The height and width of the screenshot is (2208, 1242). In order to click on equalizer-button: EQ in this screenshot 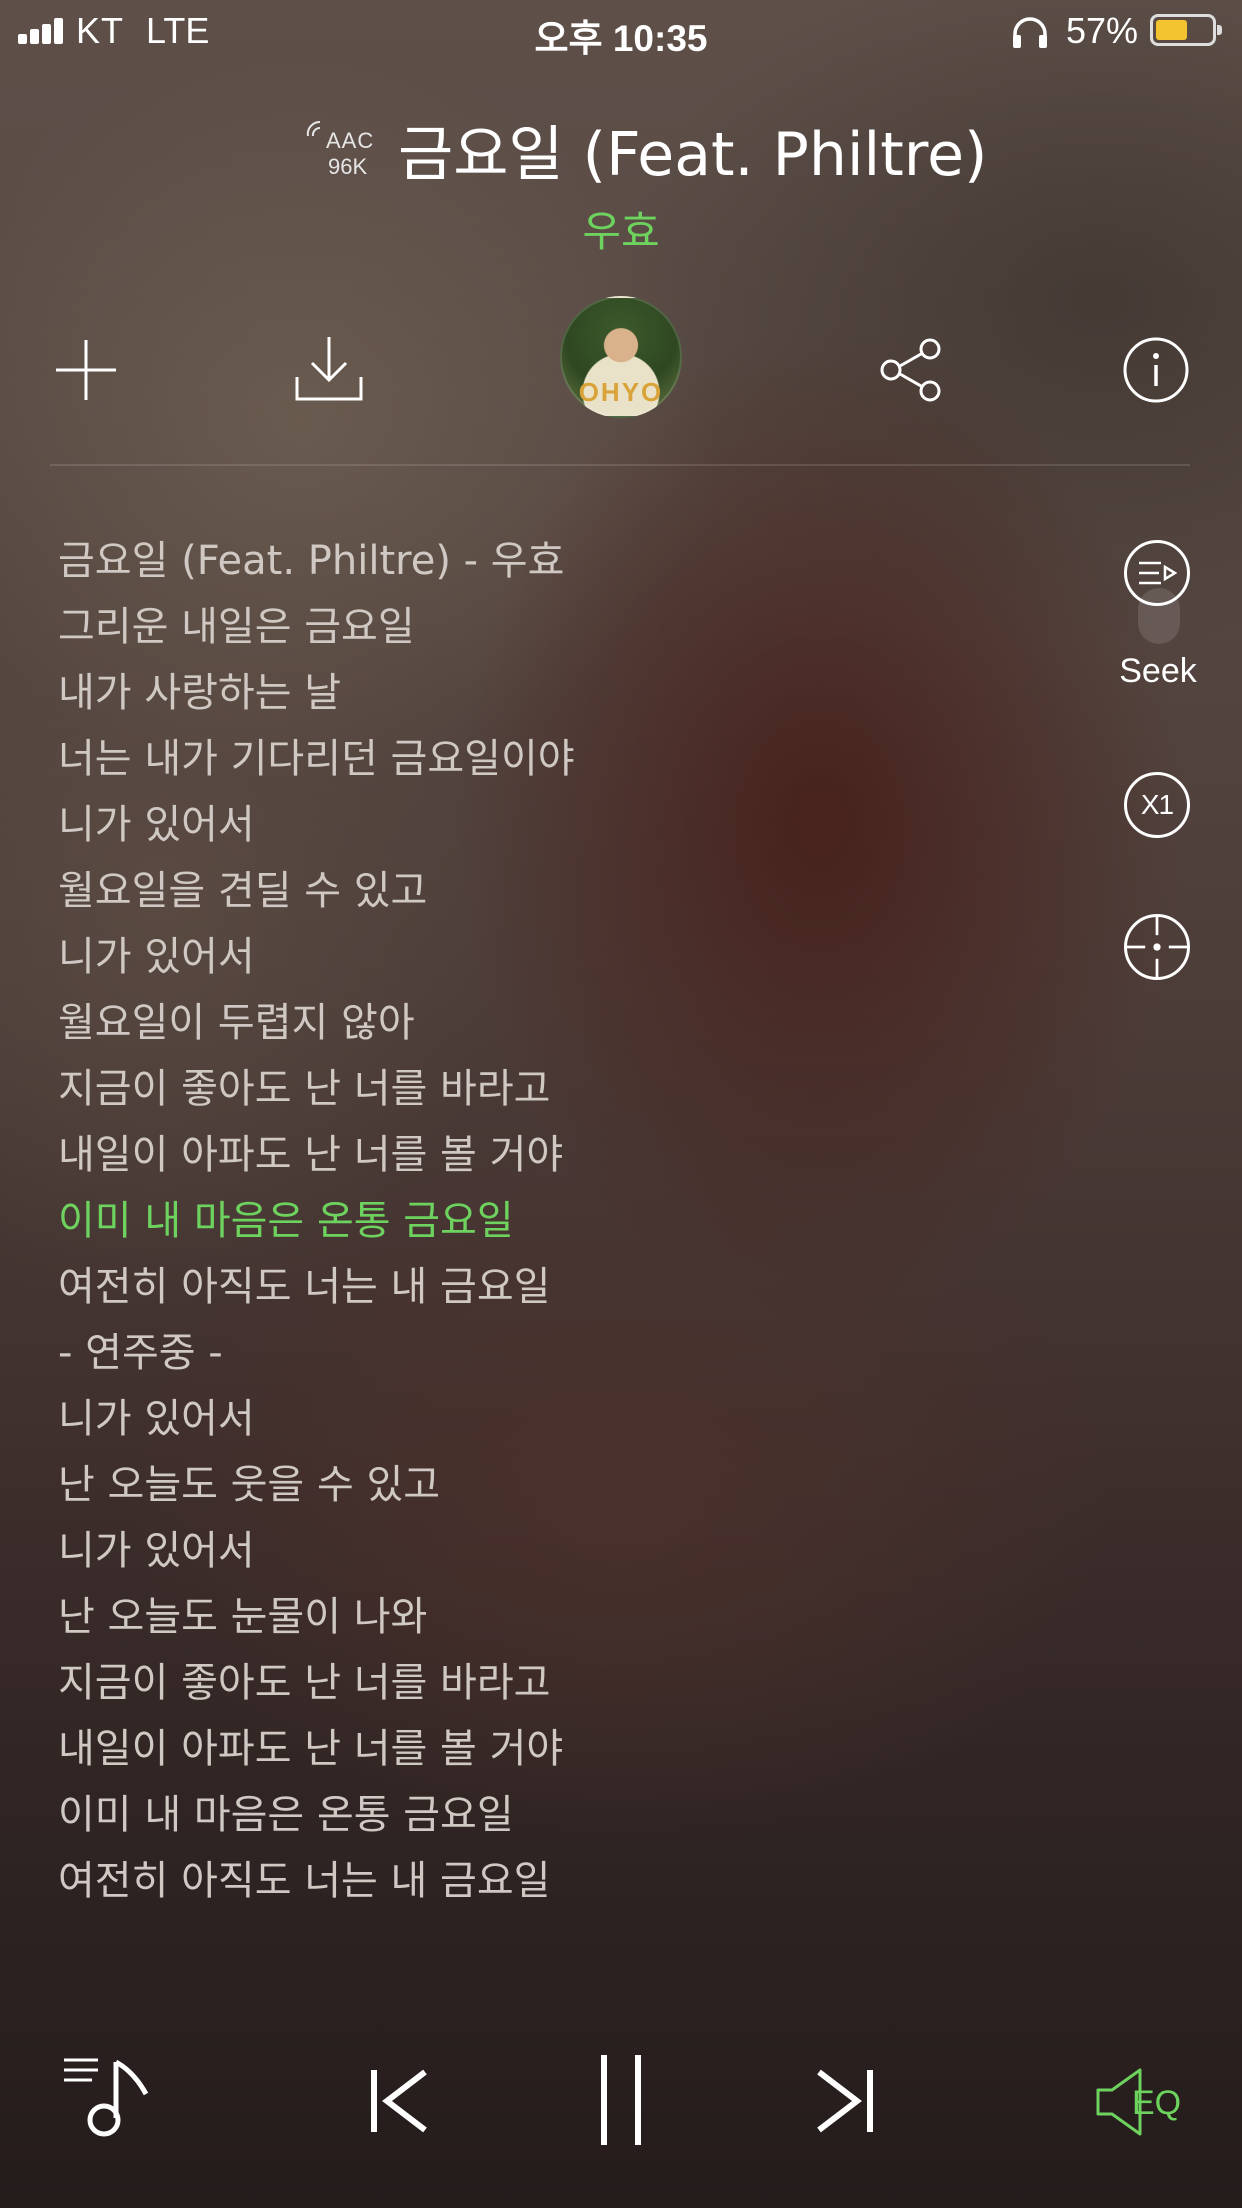, I will do `click(1140, 2102)`.